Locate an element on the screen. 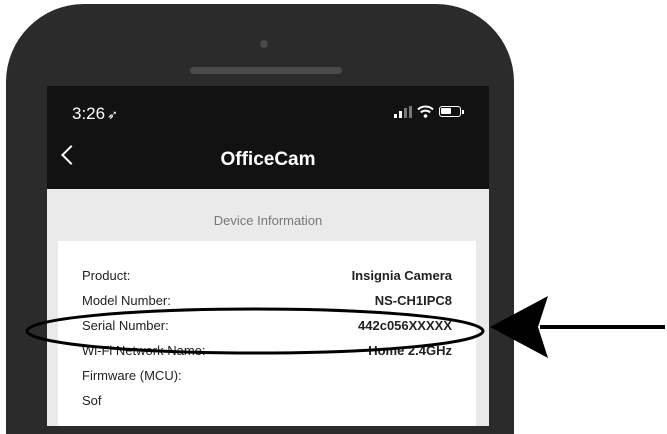  row-label: Serial Number: is located at coordinates (125, 325).